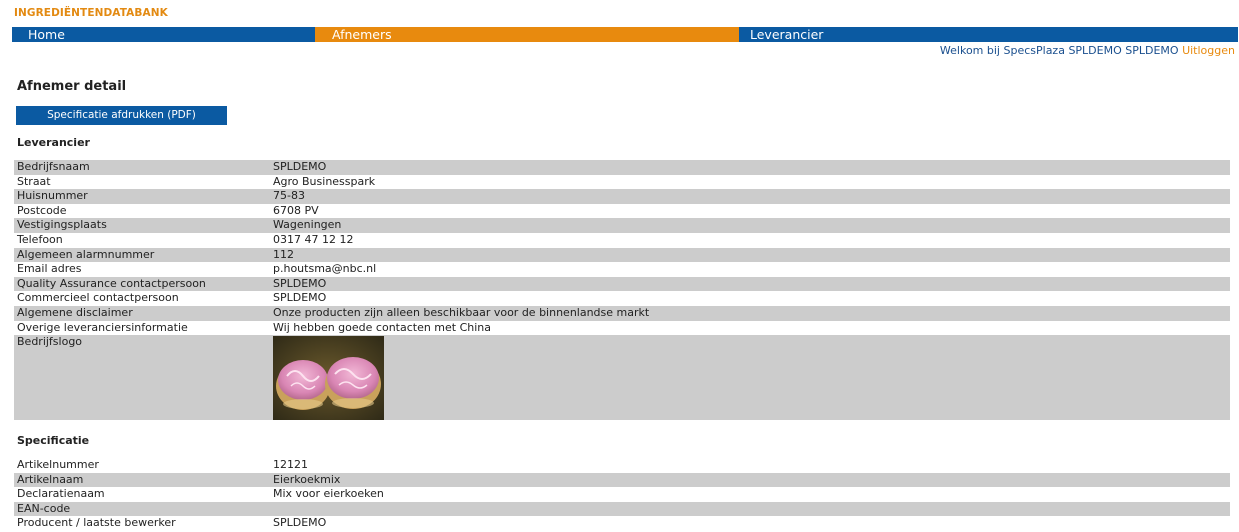  Describe the element at coordinates (111, 283) in the screenshot. I see `row-label: Quality Assurance contactpersoon` at that location.